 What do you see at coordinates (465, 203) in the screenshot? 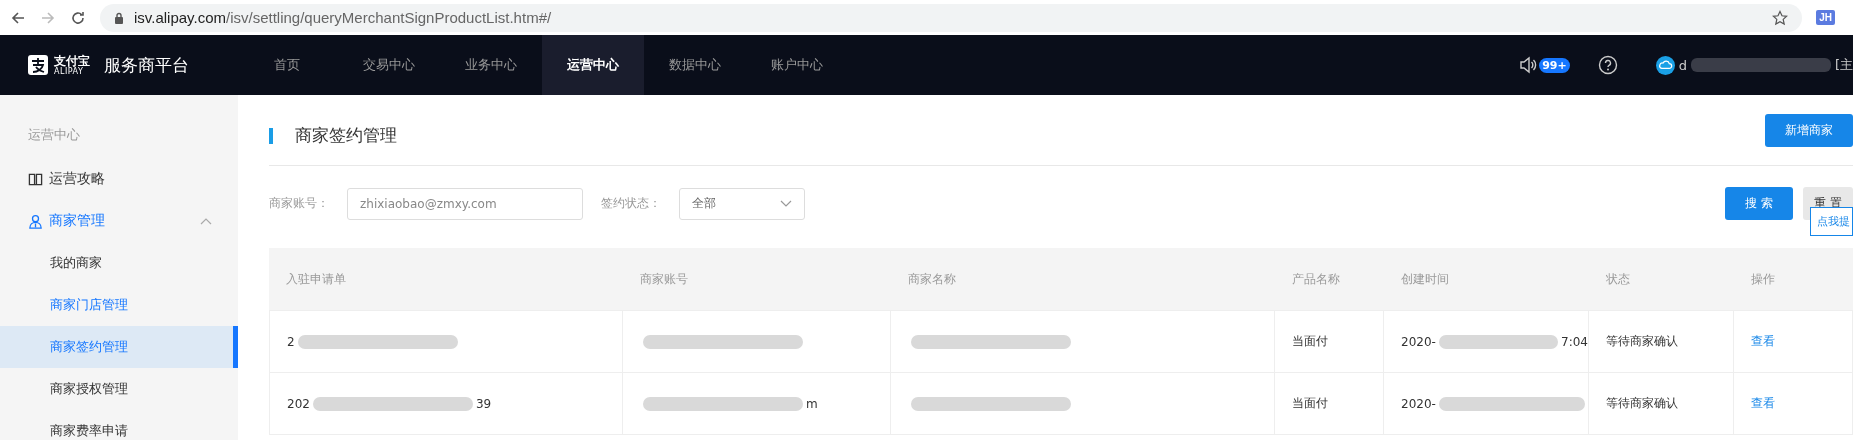
I see `account-input: zhixiaobao@zmxy.com` at bounding box center [465, 203].